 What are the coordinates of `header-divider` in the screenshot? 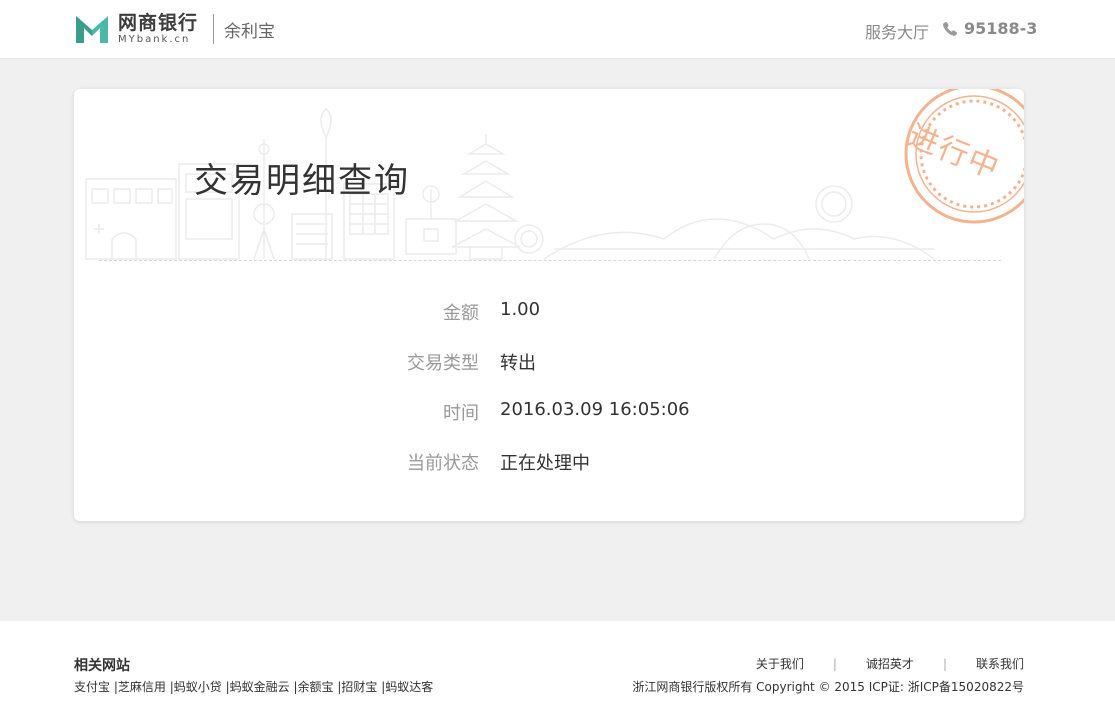 It's located at (213, 29).